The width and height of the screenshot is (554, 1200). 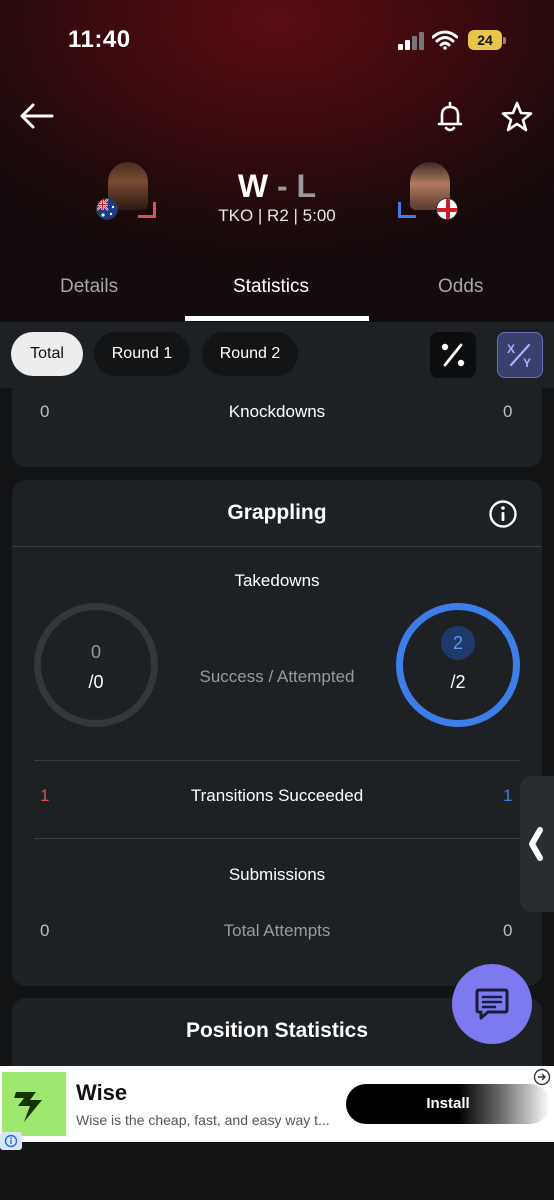 I want to click on filter-total: Total, so click(x=47, y=354).